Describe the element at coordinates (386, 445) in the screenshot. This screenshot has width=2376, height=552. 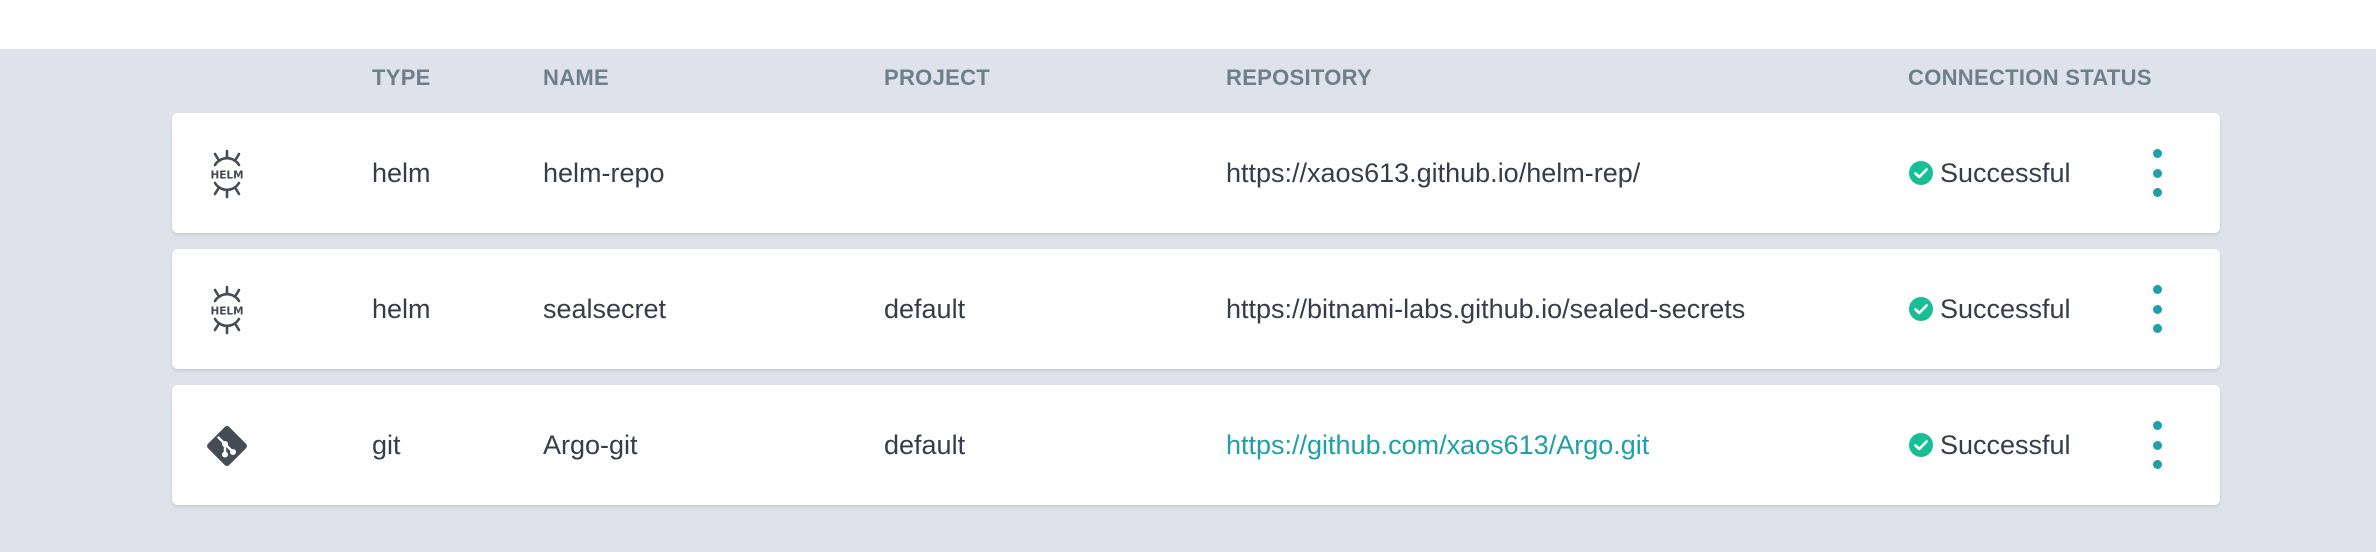
I see `row-type: git` at that location.